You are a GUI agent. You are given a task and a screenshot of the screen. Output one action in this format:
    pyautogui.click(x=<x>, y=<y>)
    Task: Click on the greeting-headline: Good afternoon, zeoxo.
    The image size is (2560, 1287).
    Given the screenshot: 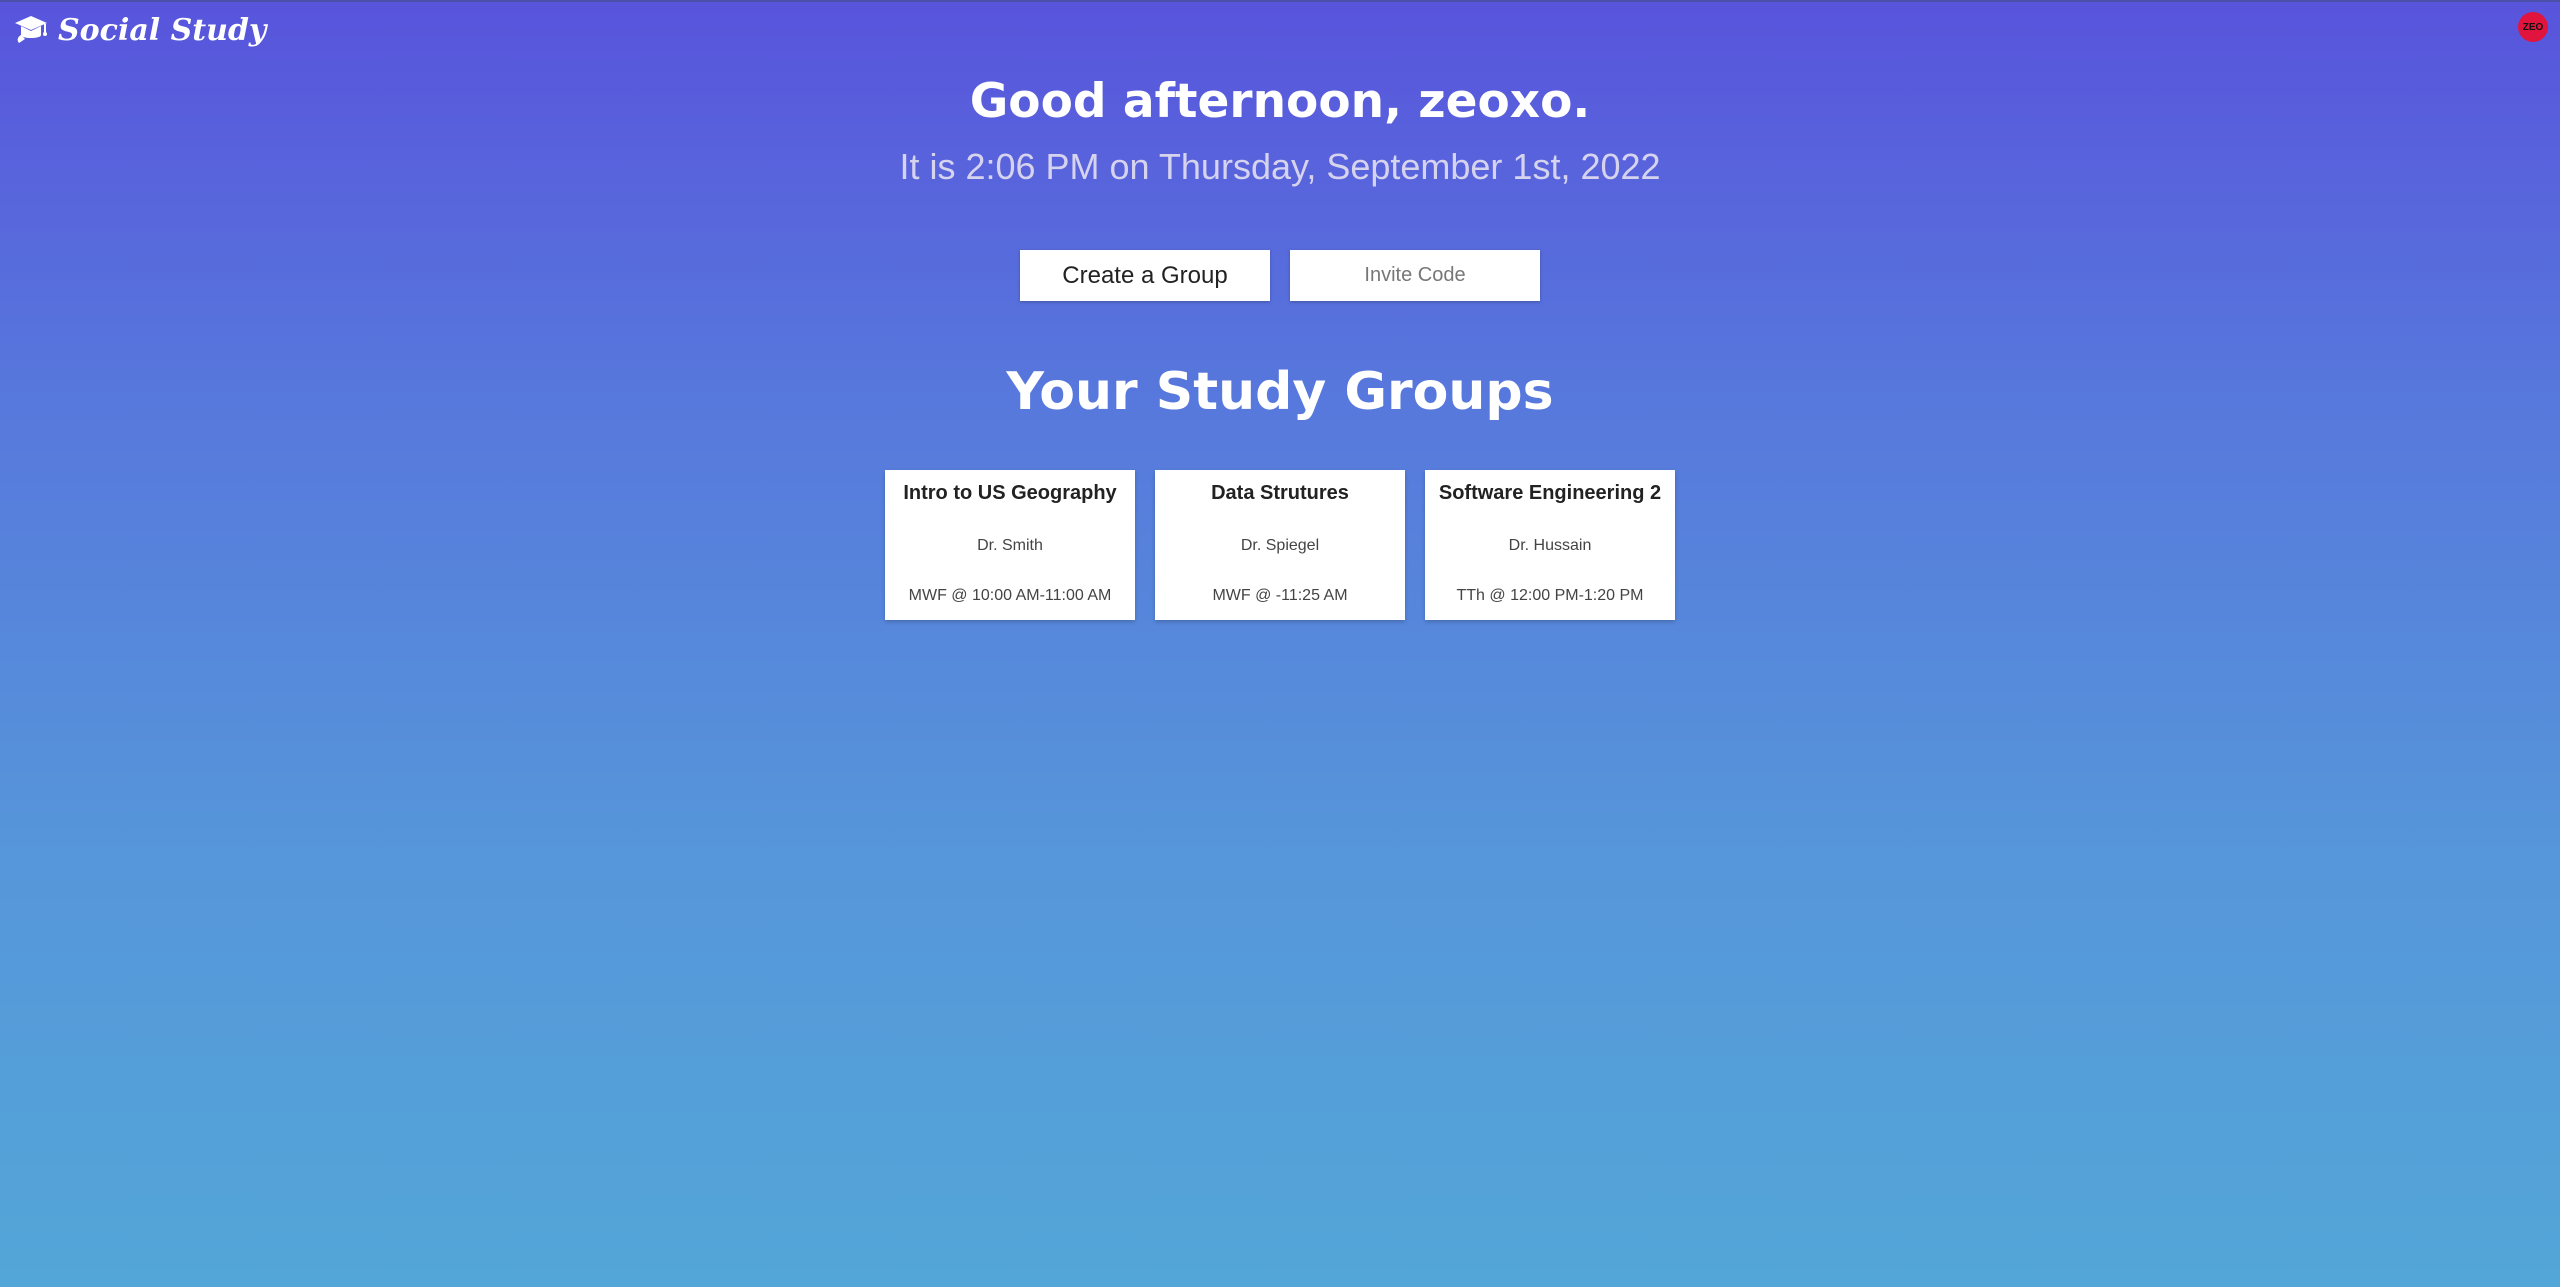 What is the action you would take?
    pyautogui.click(x=1280, y=101)
    